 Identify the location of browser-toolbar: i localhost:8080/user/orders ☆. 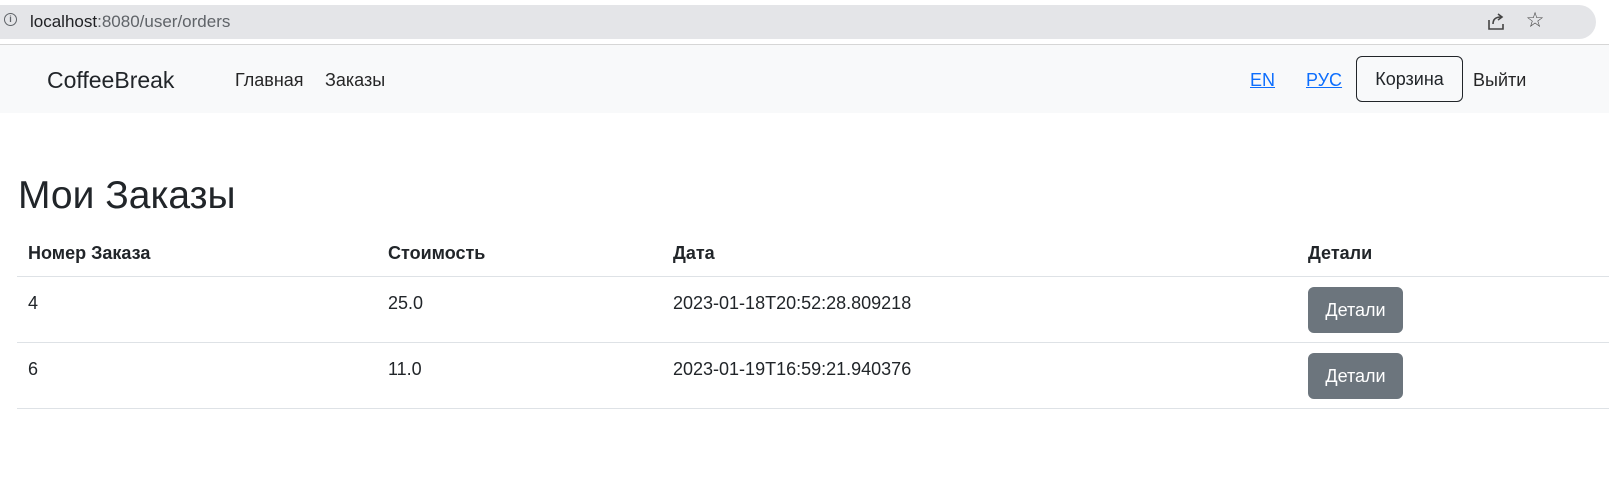
(804, 22).